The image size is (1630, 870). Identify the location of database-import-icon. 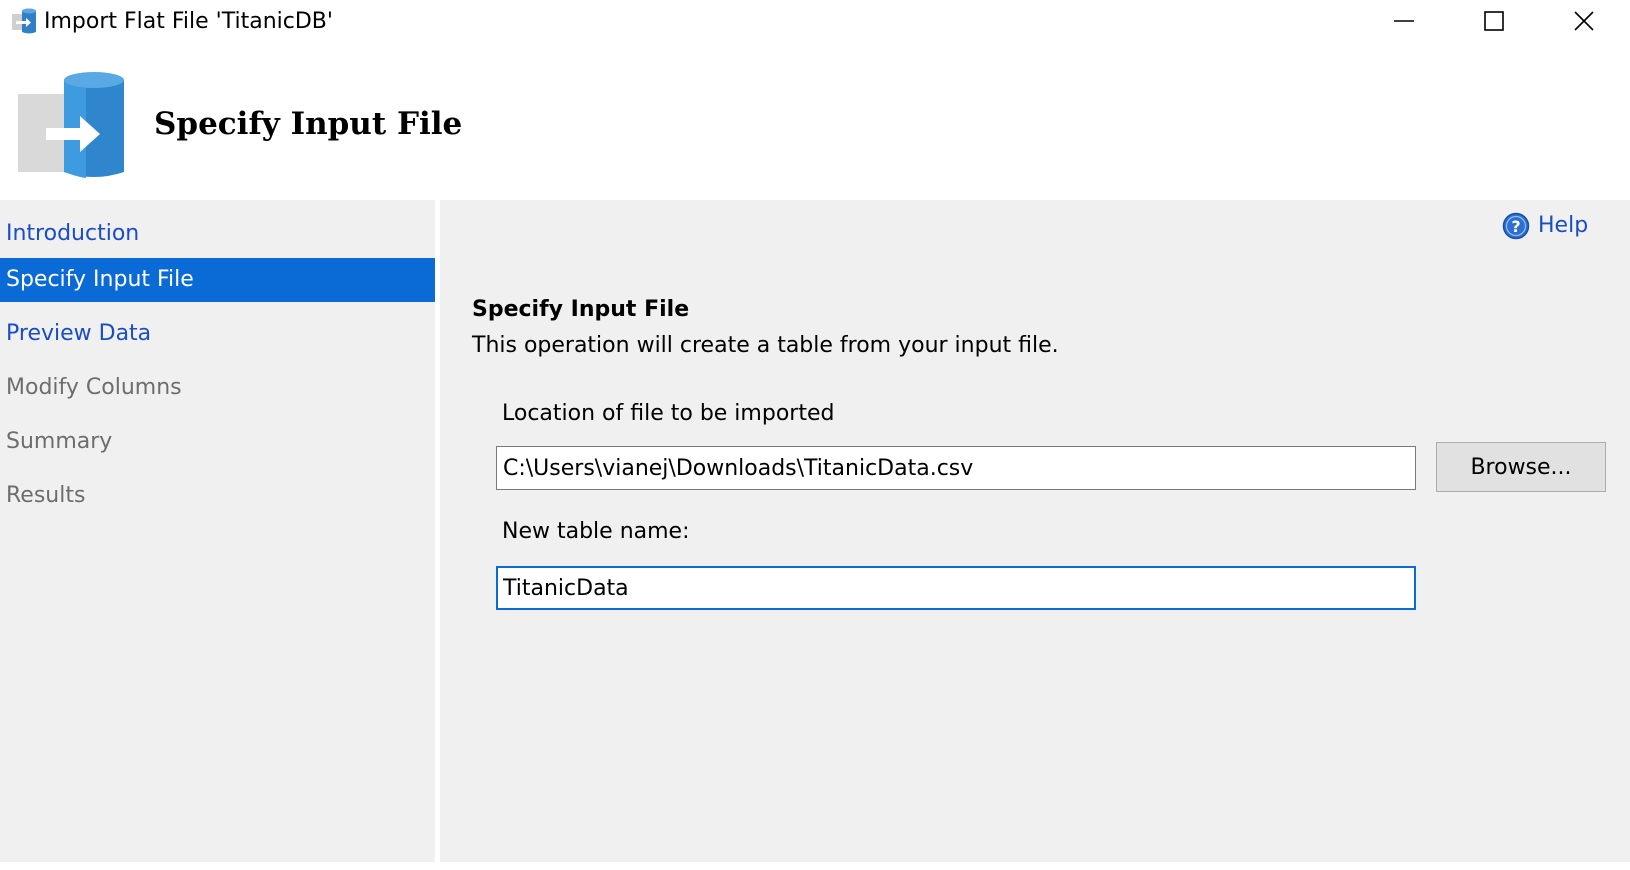
(72, 126).